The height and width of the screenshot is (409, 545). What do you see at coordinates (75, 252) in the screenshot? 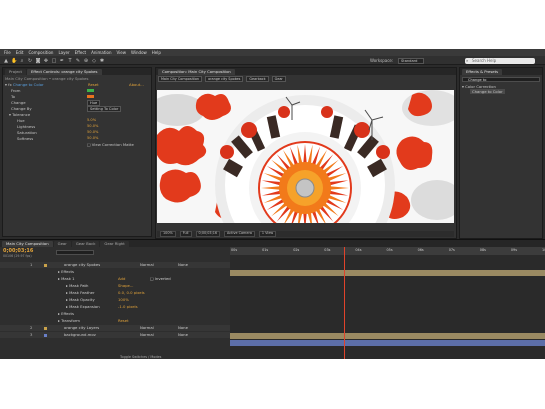
I see `timeline-search-input` at bounding box center [75, 252].